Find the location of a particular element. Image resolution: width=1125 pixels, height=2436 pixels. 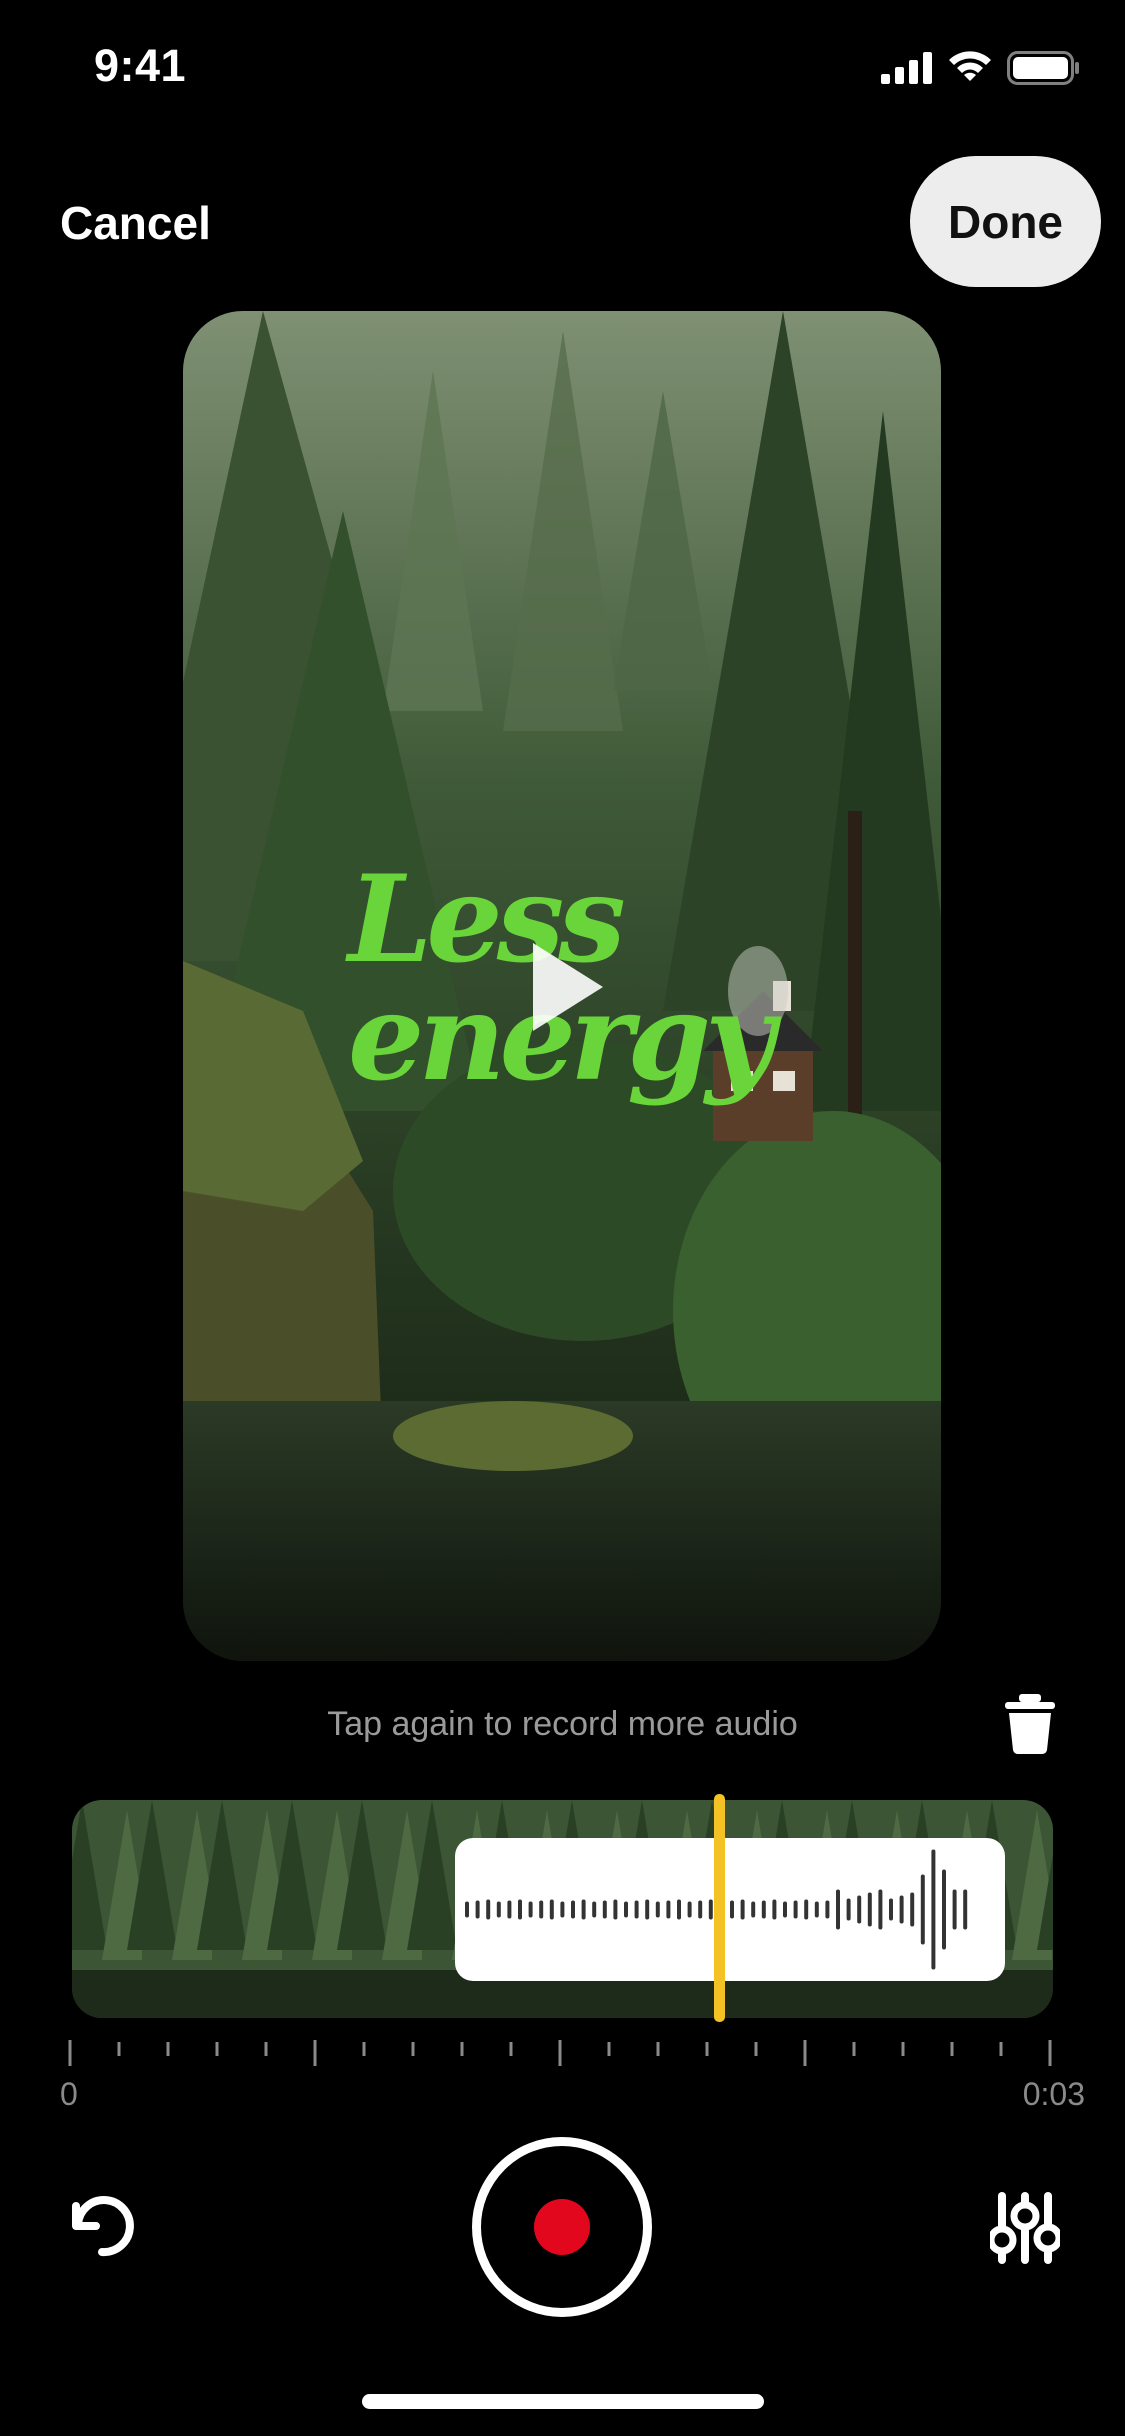

sliders-icon is located at coordinates (1025, 2228).